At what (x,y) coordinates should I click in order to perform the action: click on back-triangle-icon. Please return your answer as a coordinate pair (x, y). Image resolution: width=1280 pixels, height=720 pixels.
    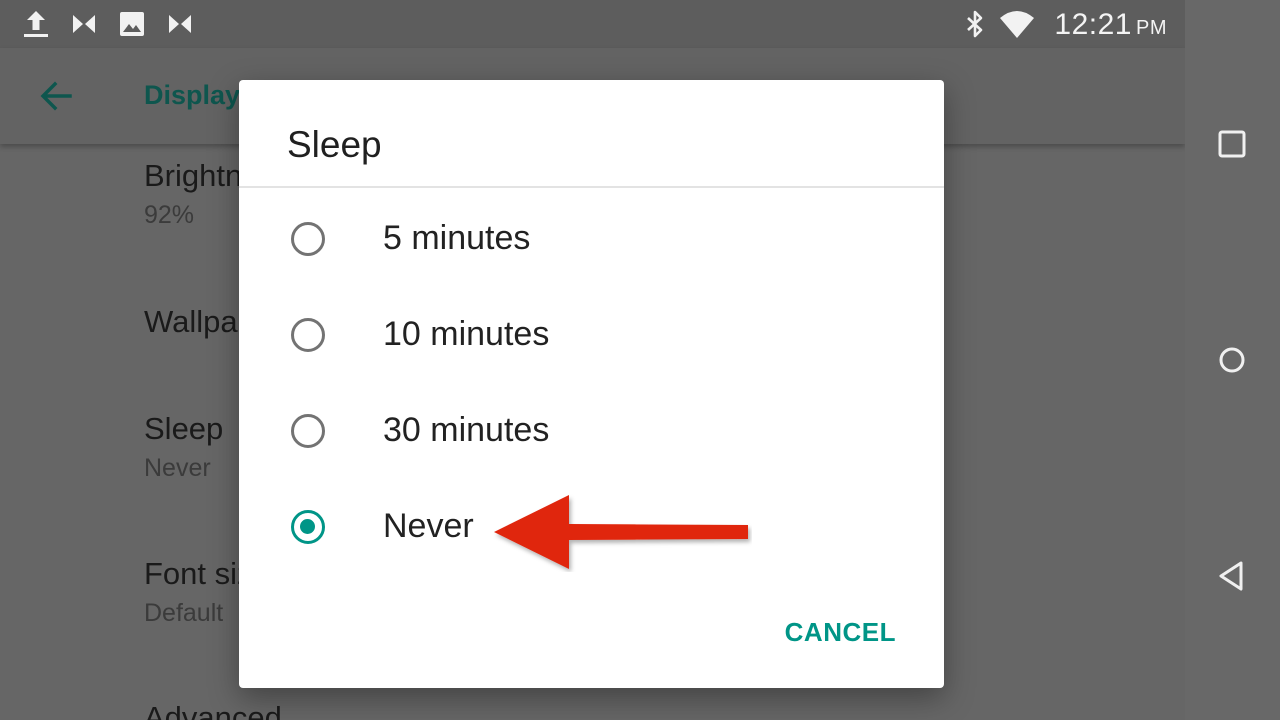
    Looking at the image, I should click on (1232, 576).